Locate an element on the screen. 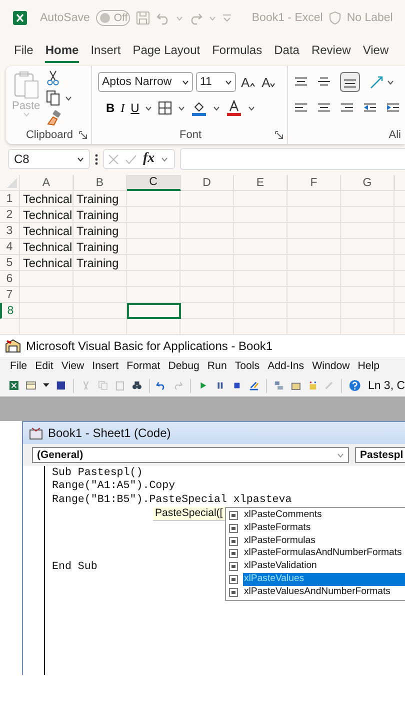 The height and width of the screenshot is (720, 405). menu-item: File is located at coordinates (19, 366).